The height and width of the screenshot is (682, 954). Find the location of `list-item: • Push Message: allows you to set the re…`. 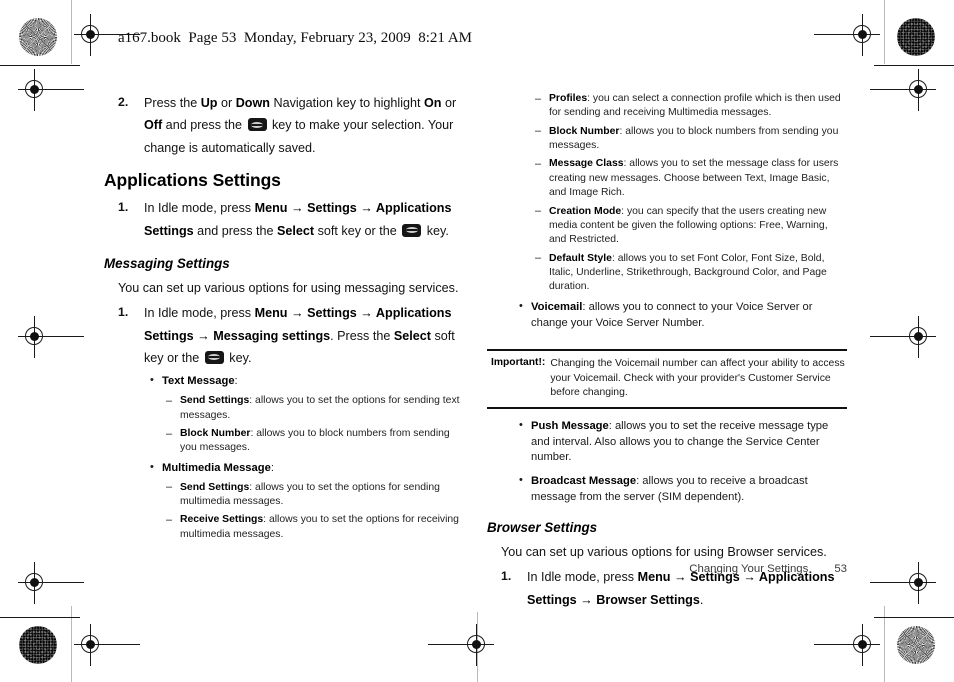

list-item: • Push Message: allows you to set the re… is located at coordinates (667, 443).